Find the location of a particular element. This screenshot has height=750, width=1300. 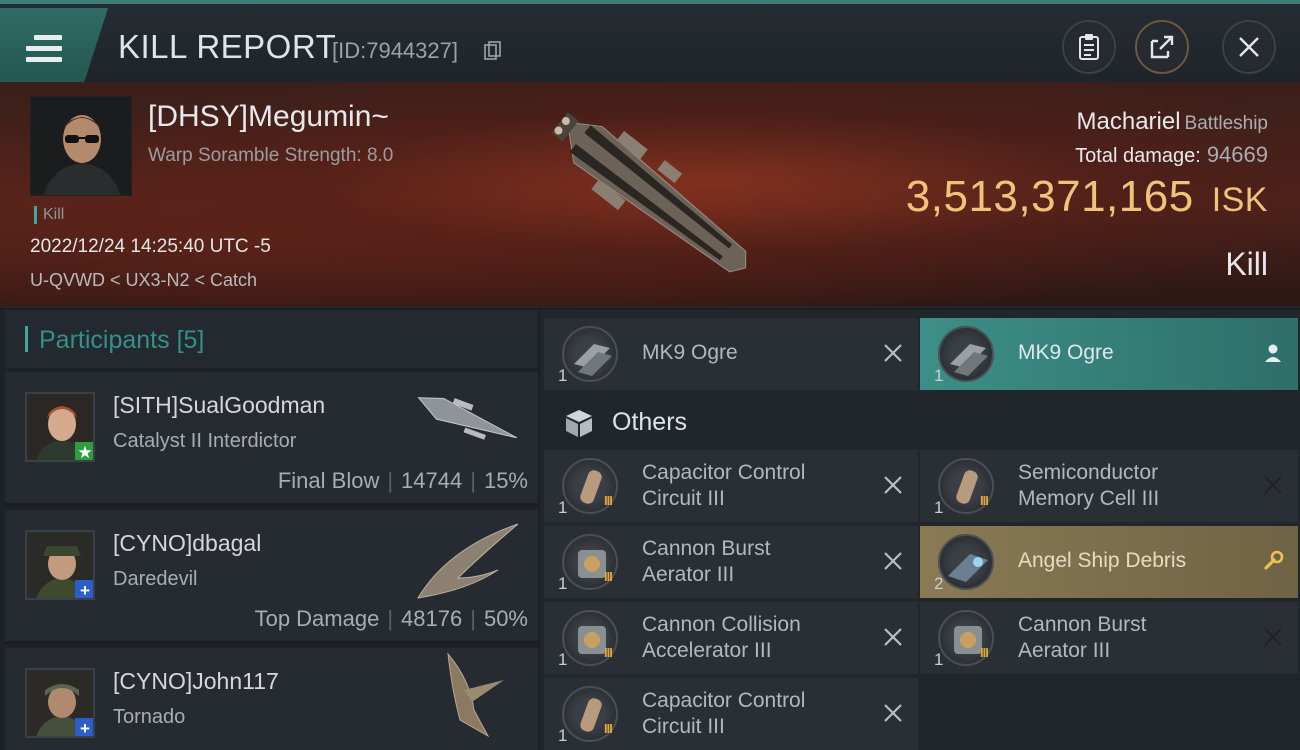

ship-name: Machariel is located at coordinates (1128, 121).